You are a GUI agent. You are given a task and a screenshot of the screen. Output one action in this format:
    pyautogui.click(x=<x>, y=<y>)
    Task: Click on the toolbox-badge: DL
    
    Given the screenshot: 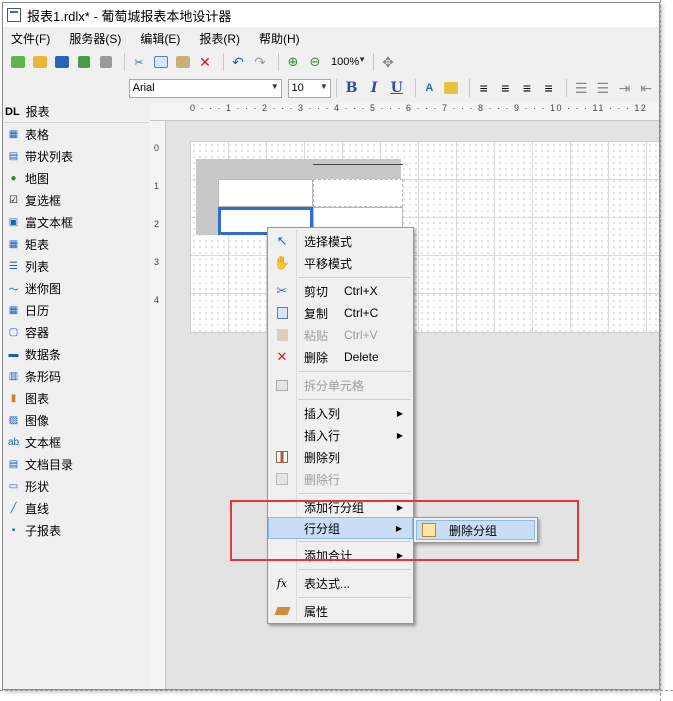 What is the action you would take?
    pyautogui.click(x=12, y=111)
    